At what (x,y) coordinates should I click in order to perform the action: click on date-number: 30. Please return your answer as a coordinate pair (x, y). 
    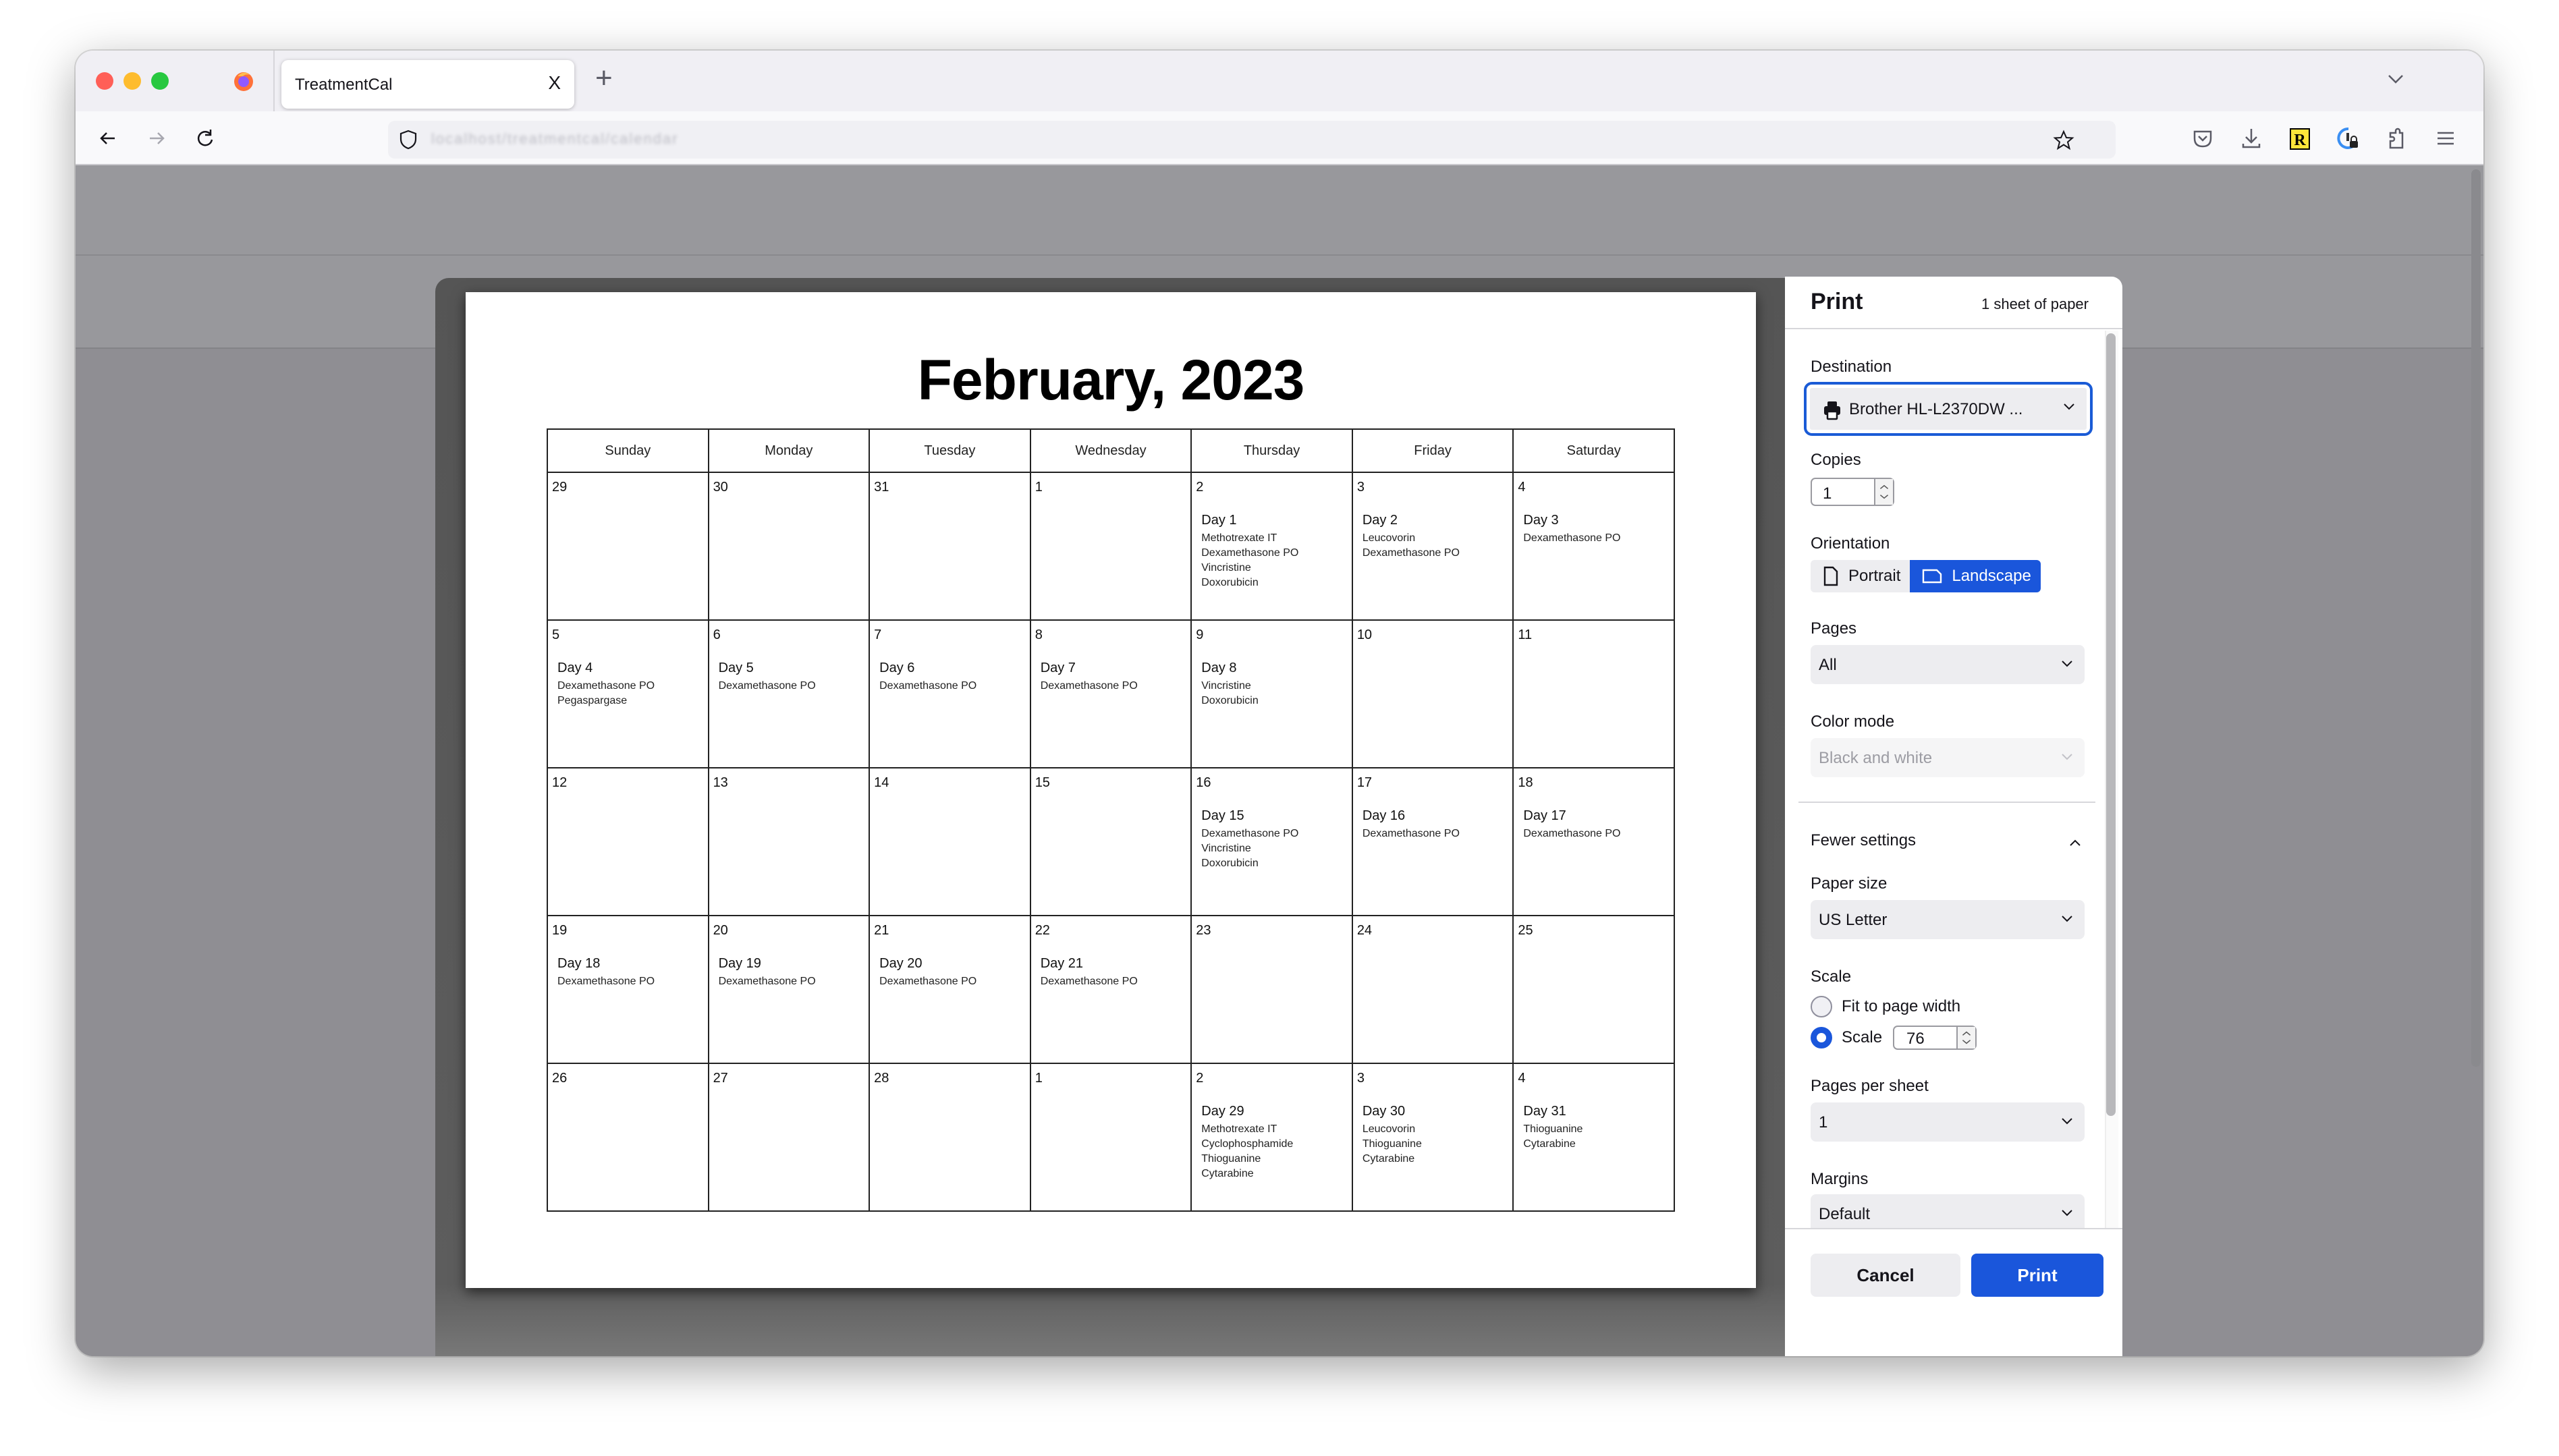
    Looking at the image, I should click on (720, 487).